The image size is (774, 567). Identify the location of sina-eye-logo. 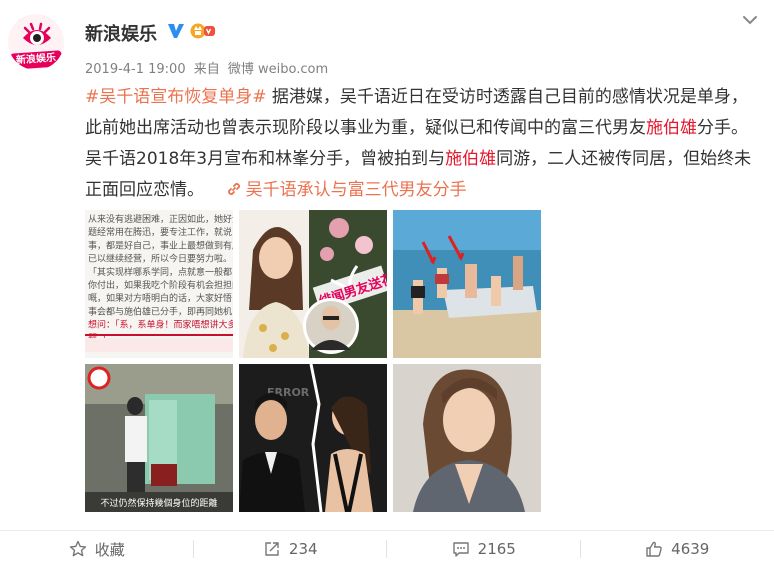
(37, 33).